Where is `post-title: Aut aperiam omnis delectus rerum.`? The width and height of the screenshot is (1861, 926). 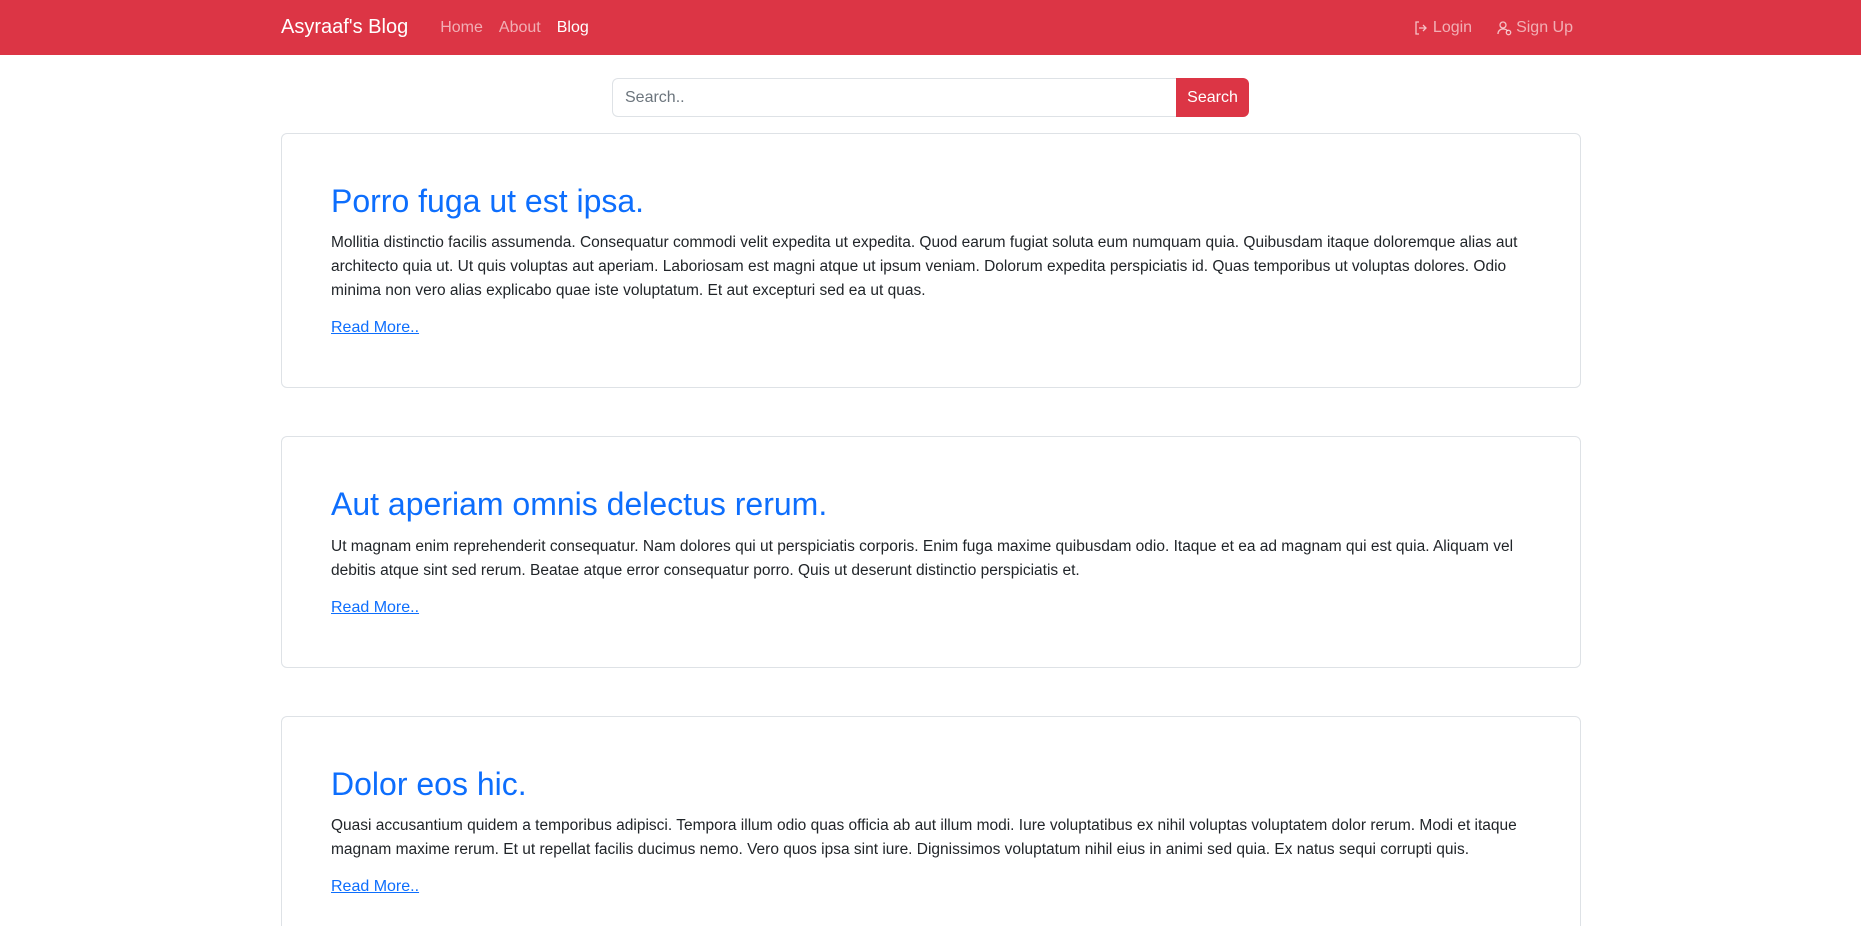 post-title: Aut aperiam omnis delectus rerum. is located at coordinates (579, 504).